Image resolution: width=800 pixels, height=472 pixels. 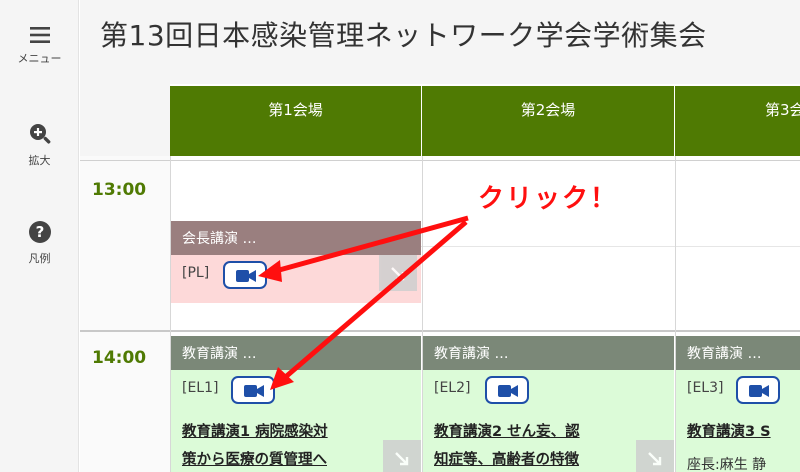 I want to click on arrow-head, so click(x=270, y=271).